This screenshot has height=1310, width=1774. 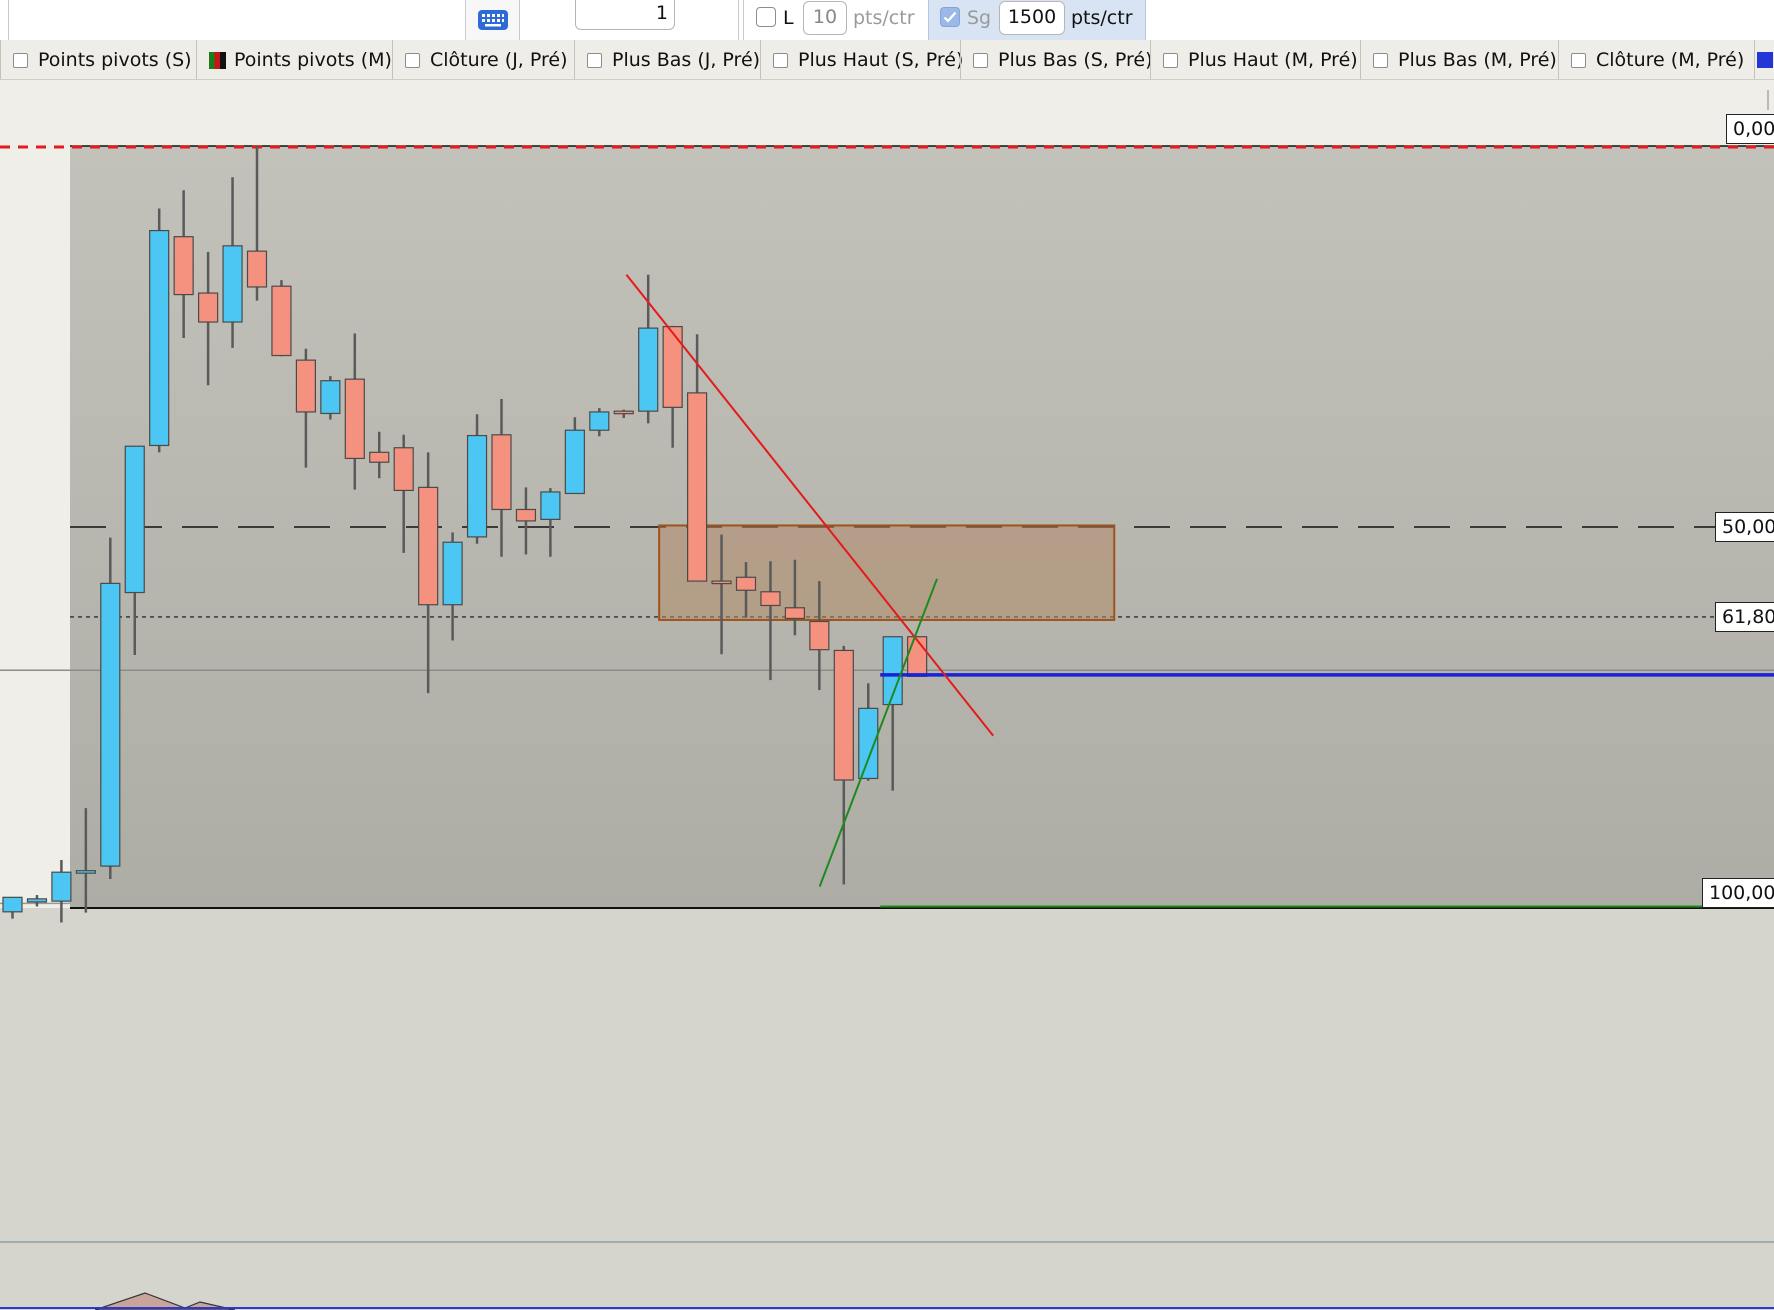 I want to click on fib-label-50: 50,00, so click(x=1744, y=527).